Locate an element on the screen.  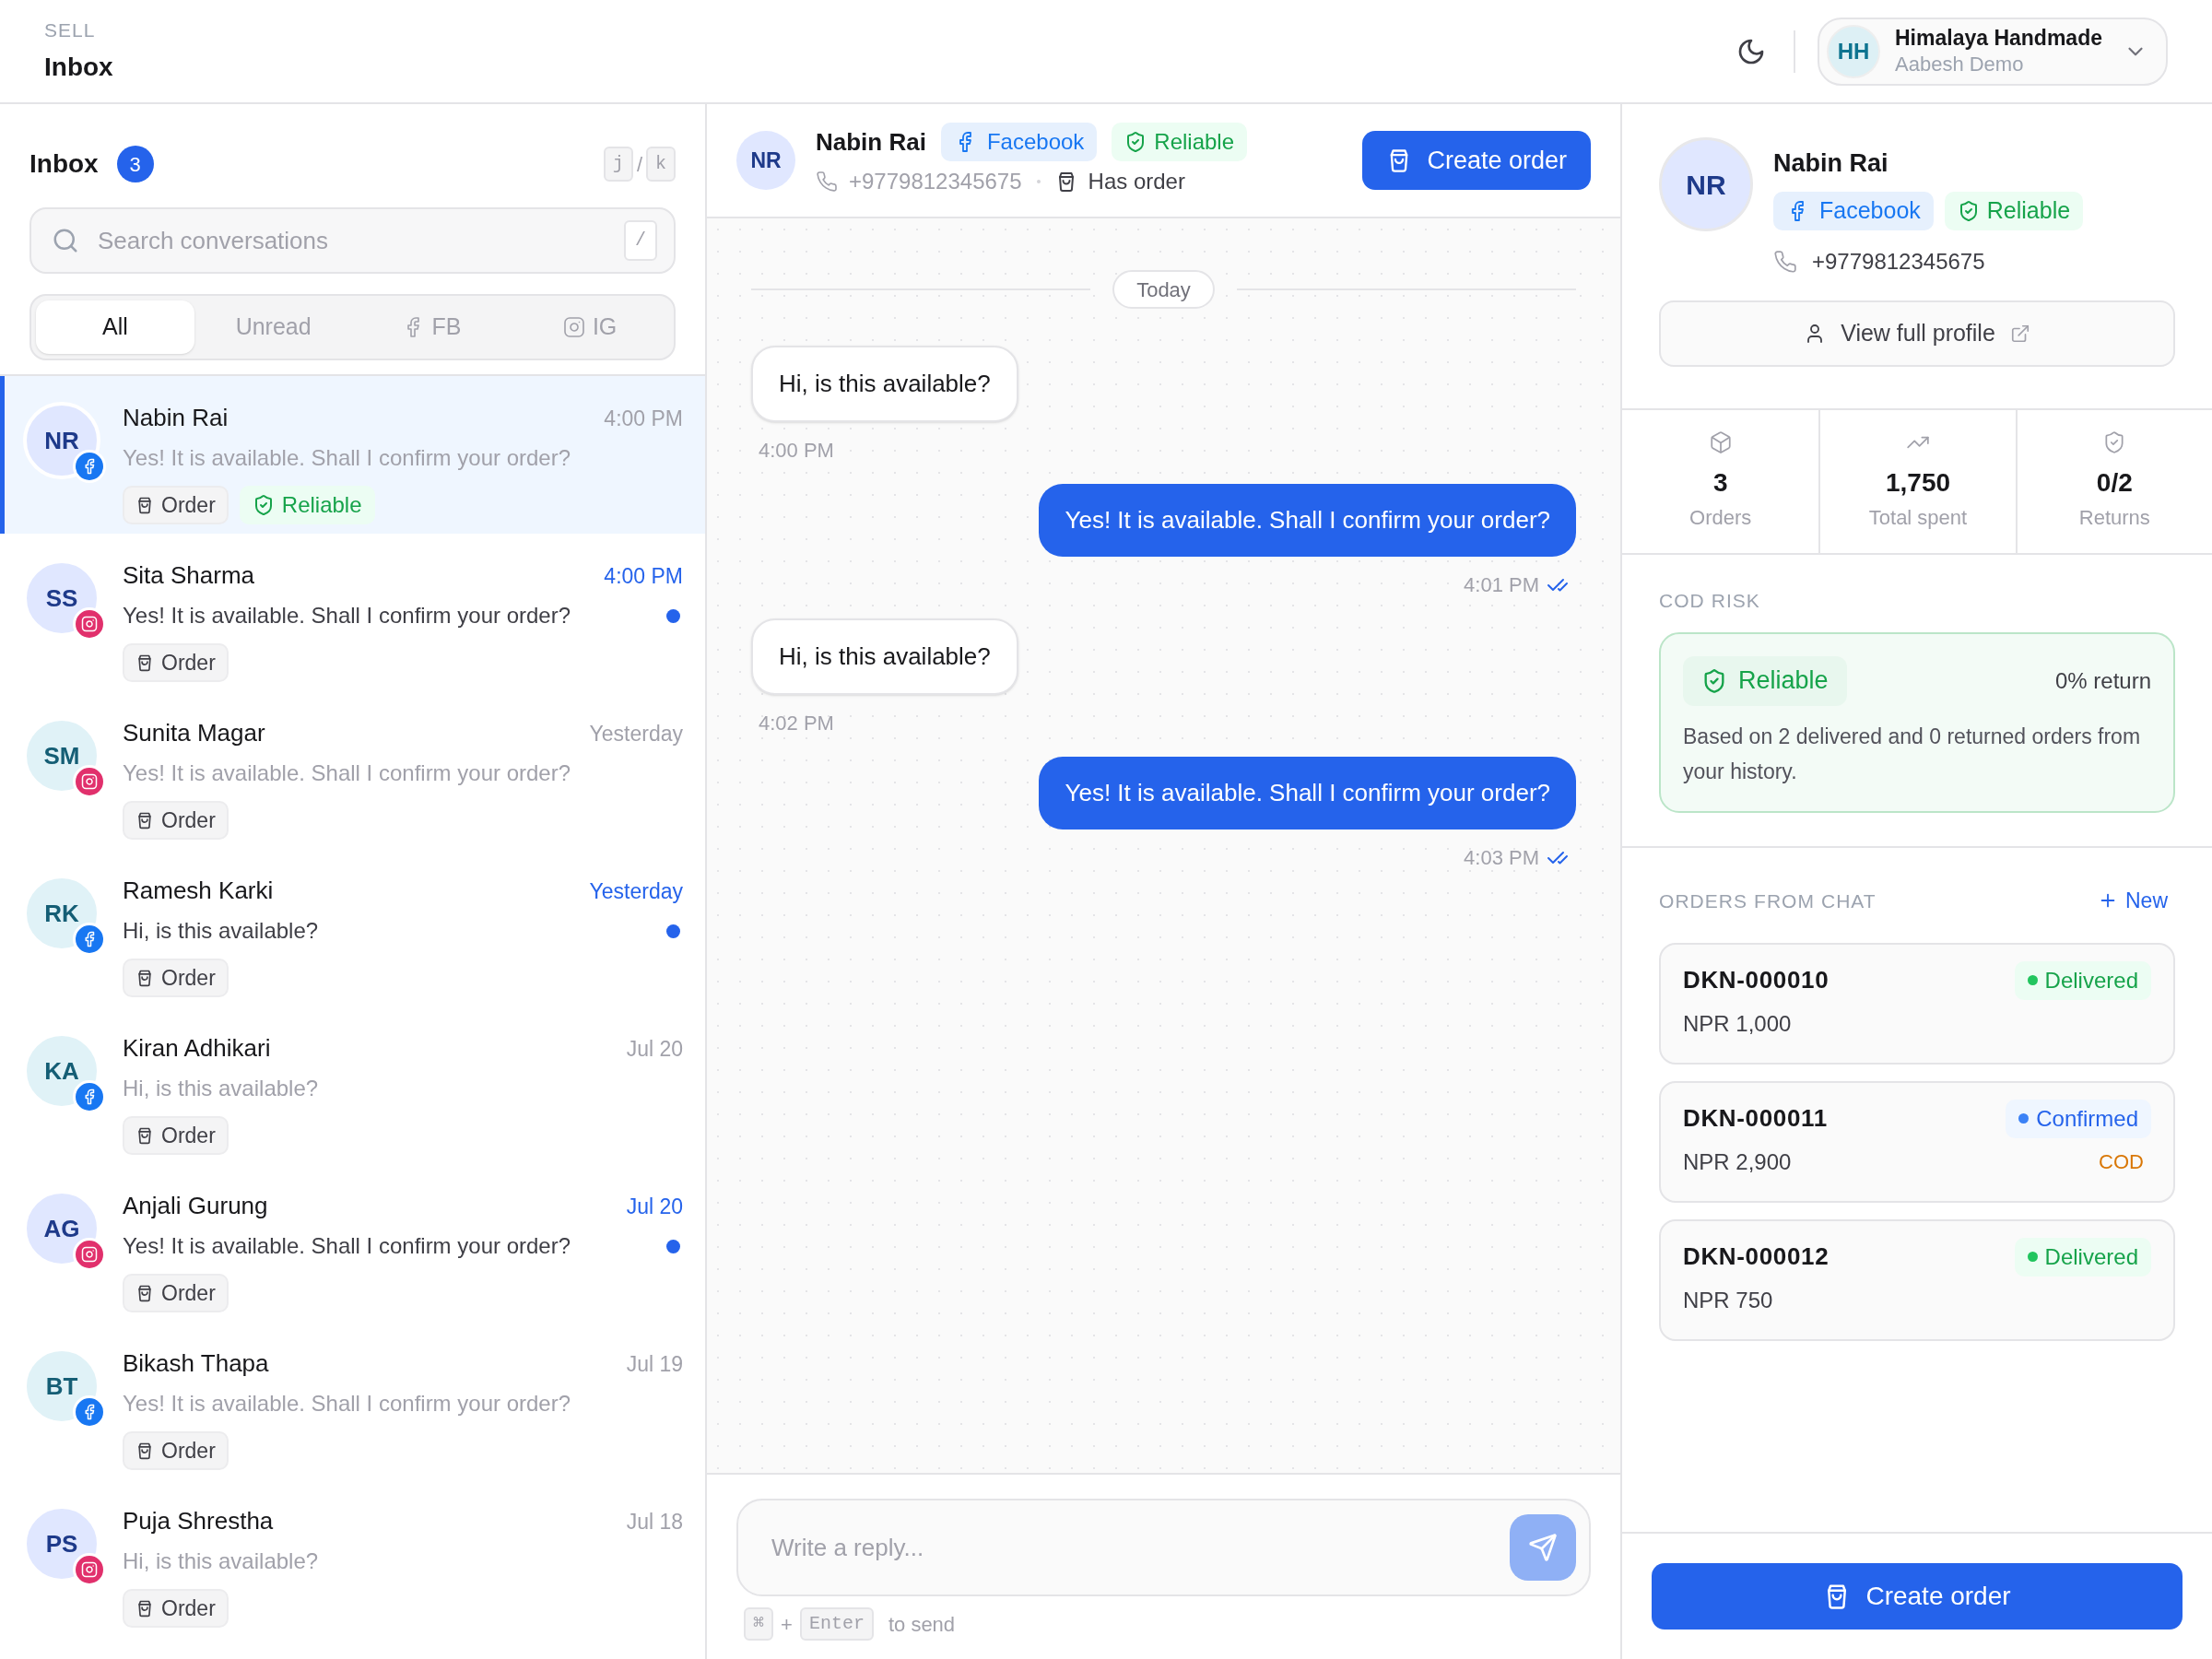
account-switcher: HH Himalaya Handmade Aabesh Demo is located at coordinates (1993, 51).